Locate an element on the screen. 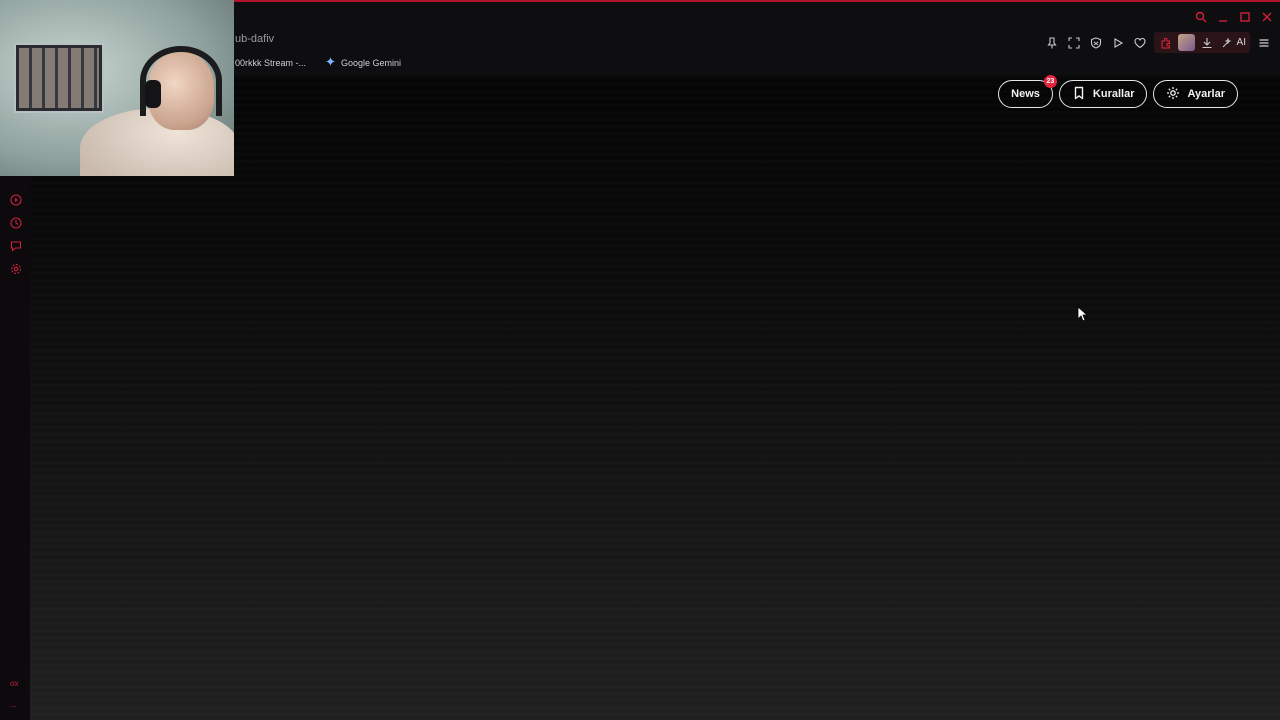  headphone-ear-cup is located at coordinates (153, 94).